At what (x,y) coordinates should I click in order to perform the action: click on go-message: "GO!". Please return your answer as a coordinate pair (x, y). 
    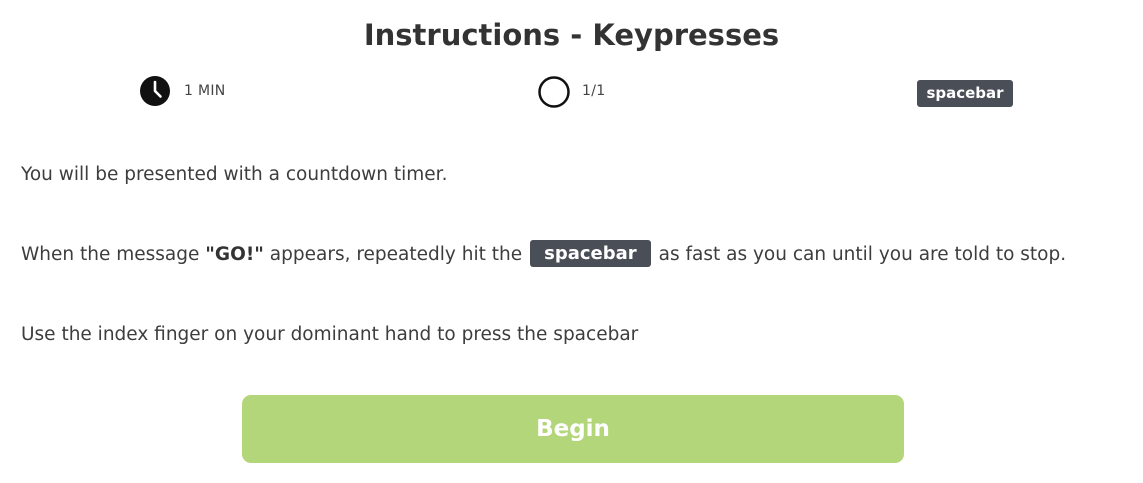
    Looking at the image, I should click on (234, 254).